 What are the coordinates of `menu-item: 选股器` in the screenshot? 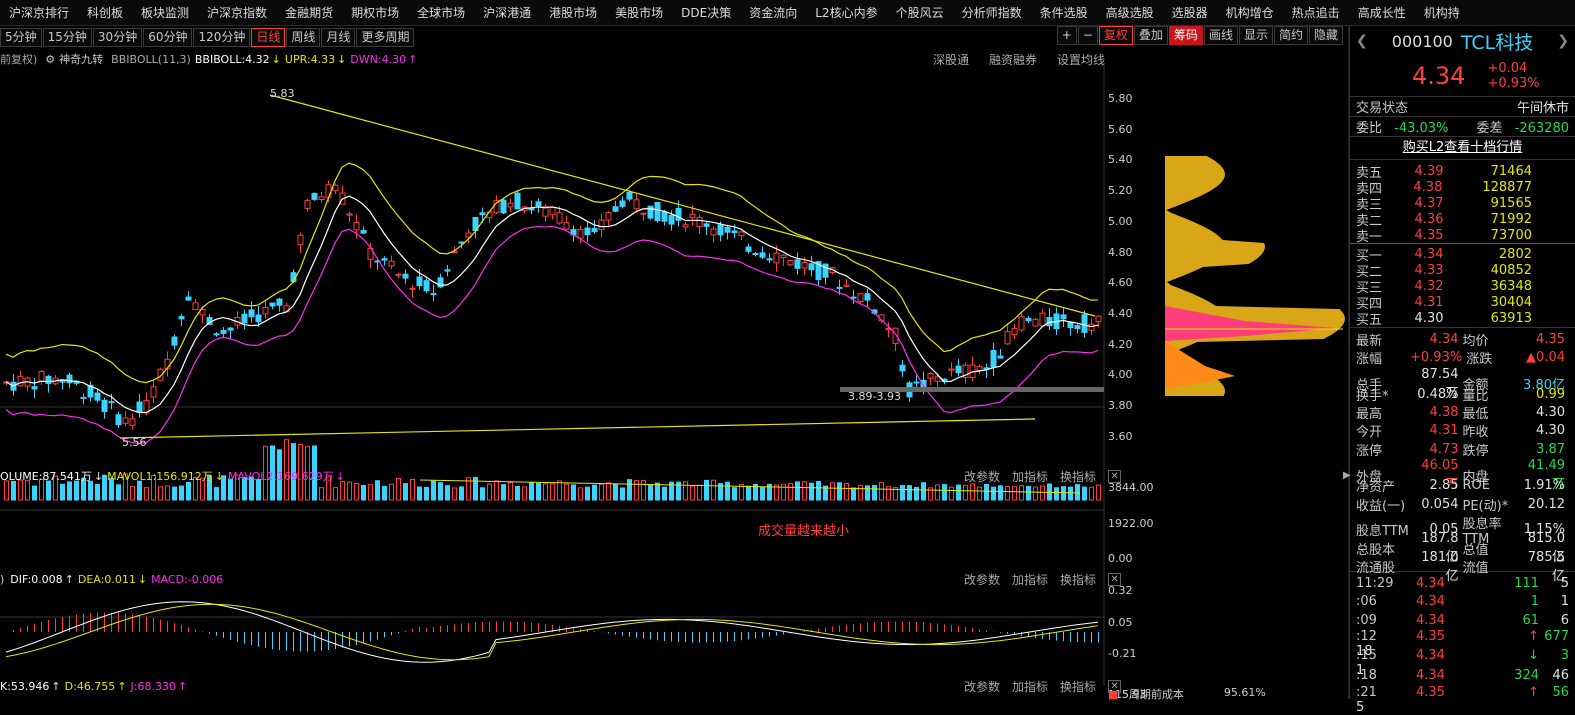 It's located at (1190, 12).